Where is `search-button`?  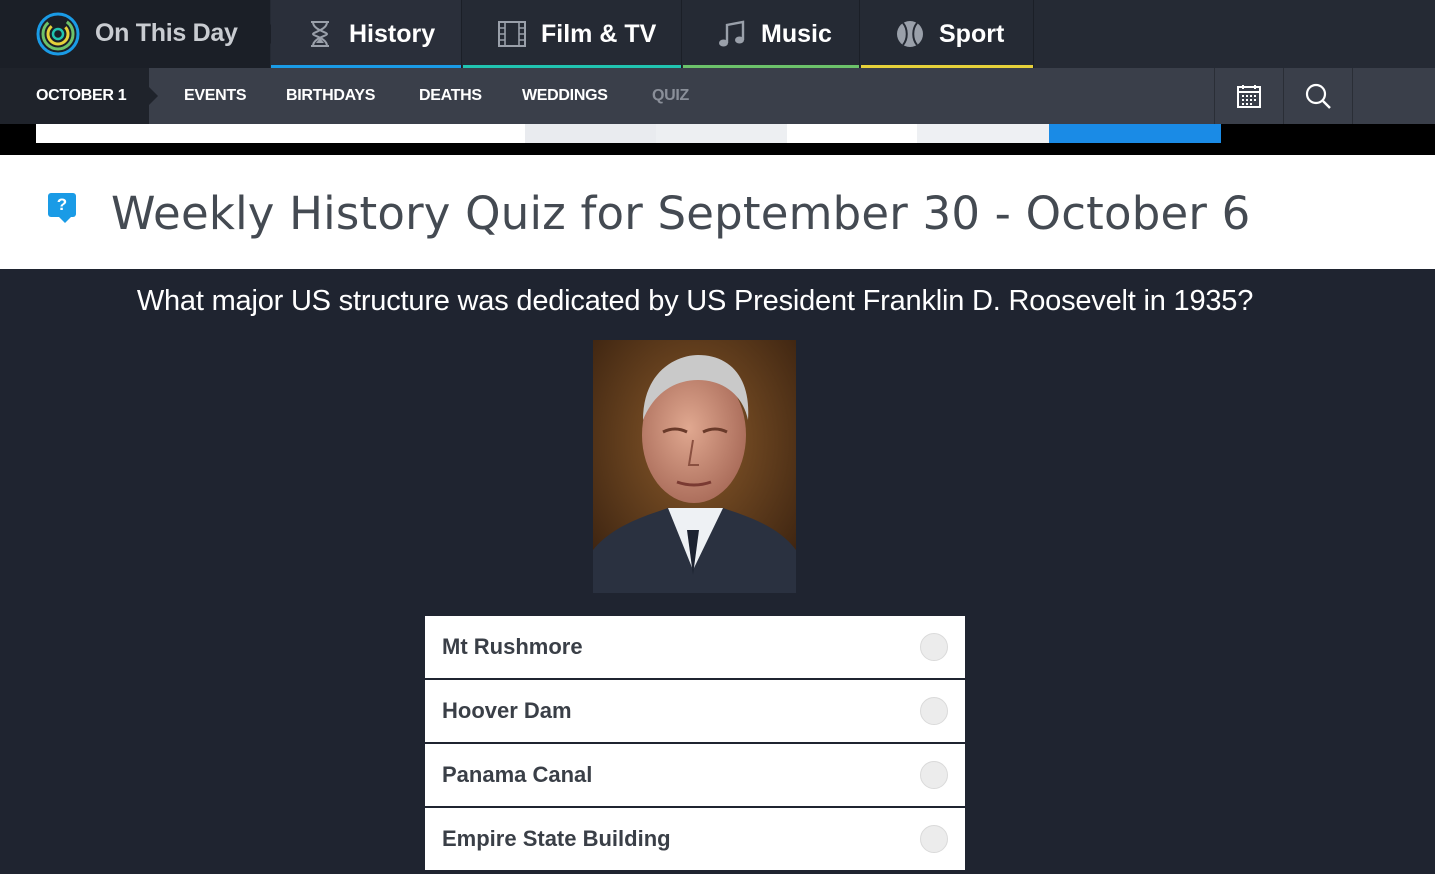 search-button is located at coordinates (1317, 96).